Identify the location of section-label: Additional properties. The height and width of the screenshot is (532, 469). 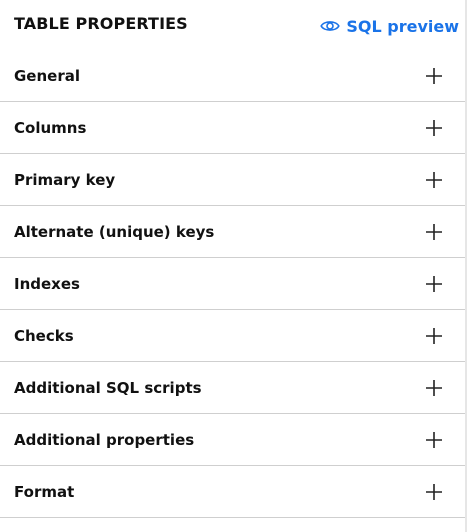
(104, 439).